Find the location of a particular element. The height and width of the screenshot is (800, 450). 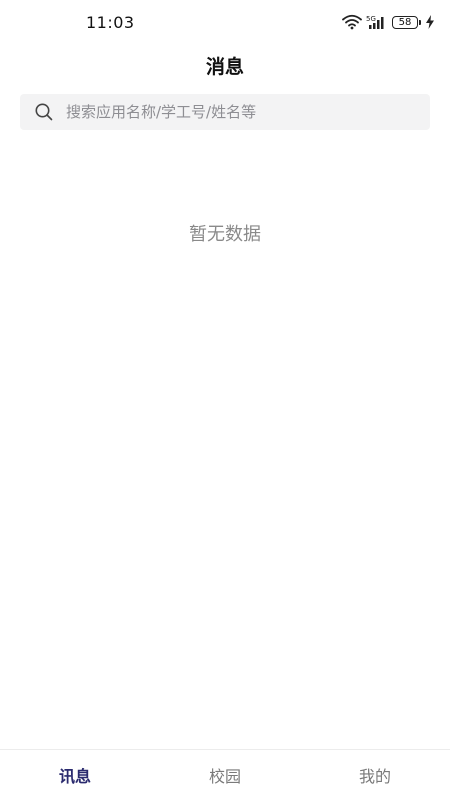

tab-campus: 校园 is located at coordinates (225, 775).